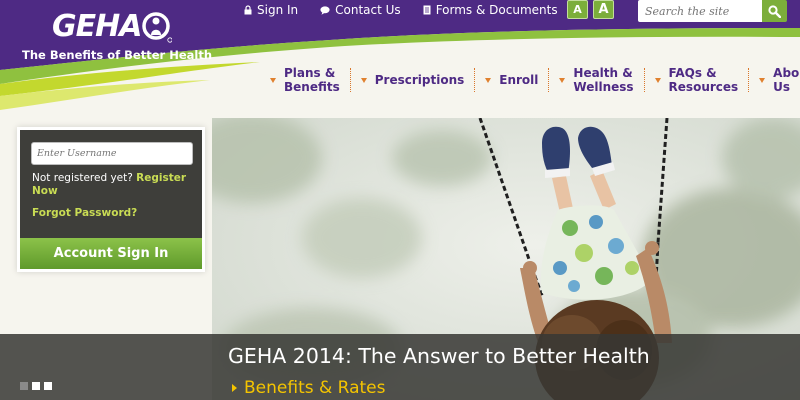 The width and height of the screenshot is (800, 400). I want to click on decrease-font-size-button: A, so click(577, 9).